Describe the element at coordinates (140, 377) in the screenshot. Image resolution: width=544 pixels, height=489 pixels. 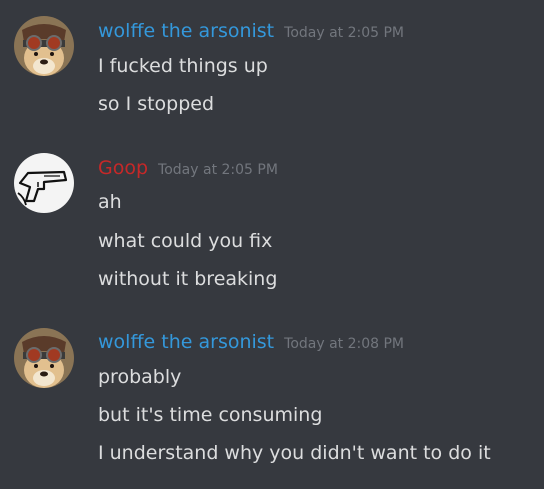
I see `message-text: probably` at that location.